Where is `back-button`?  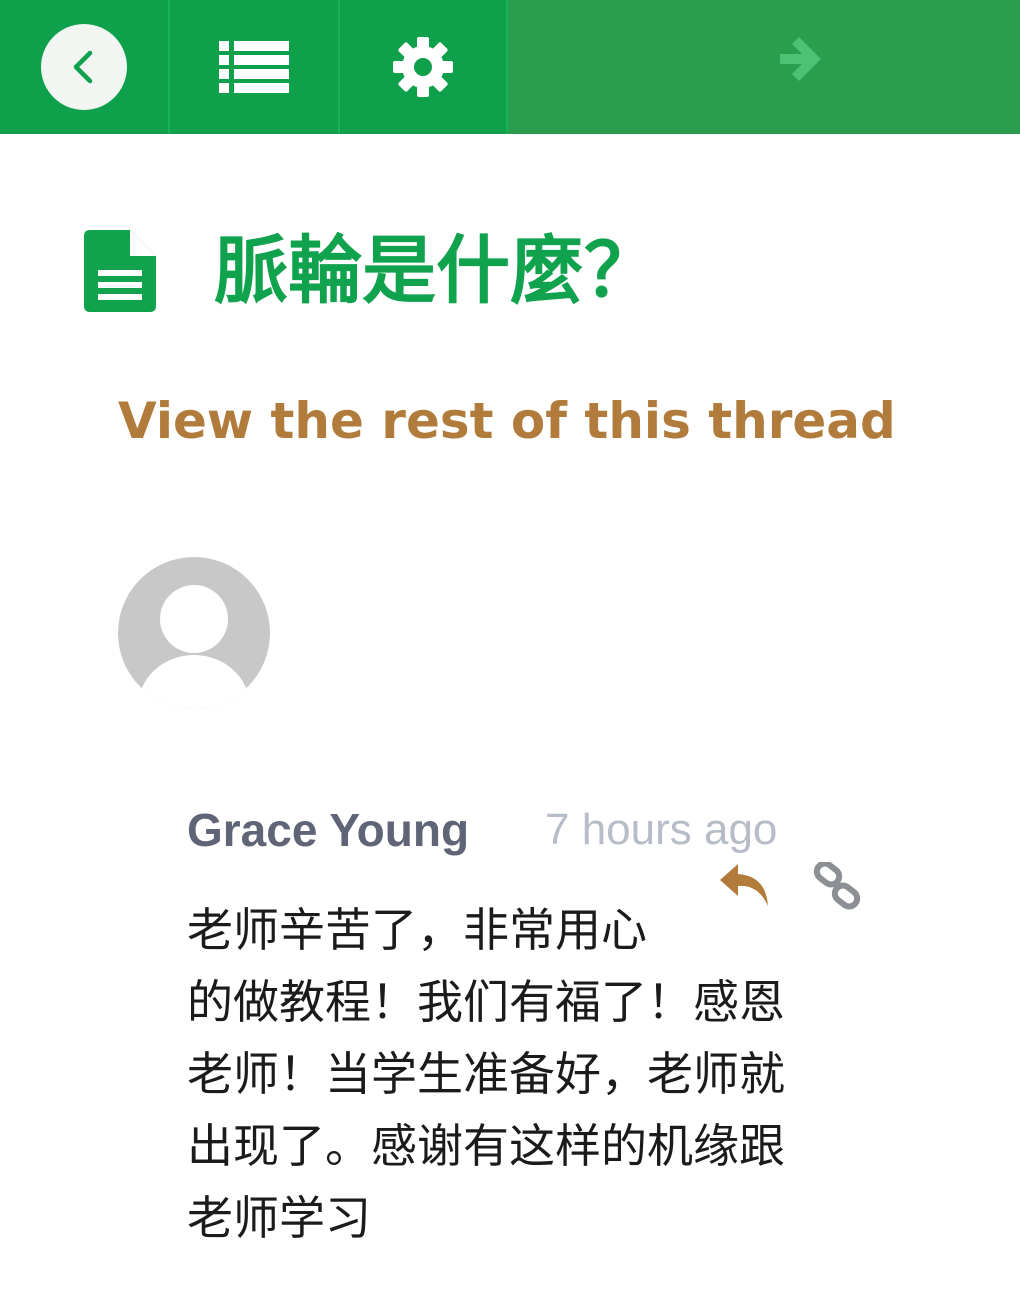 back-button is located at coordinates (85, 67).